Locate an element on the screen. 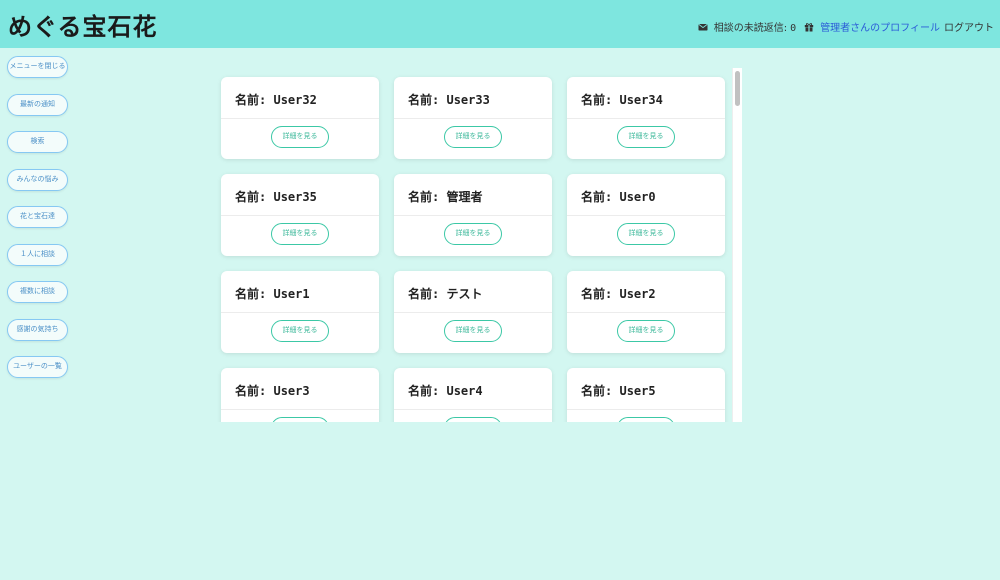 This screenshot has height=580, width=1000. user-name: 名前: User1 is located at coordinates (272, 294).